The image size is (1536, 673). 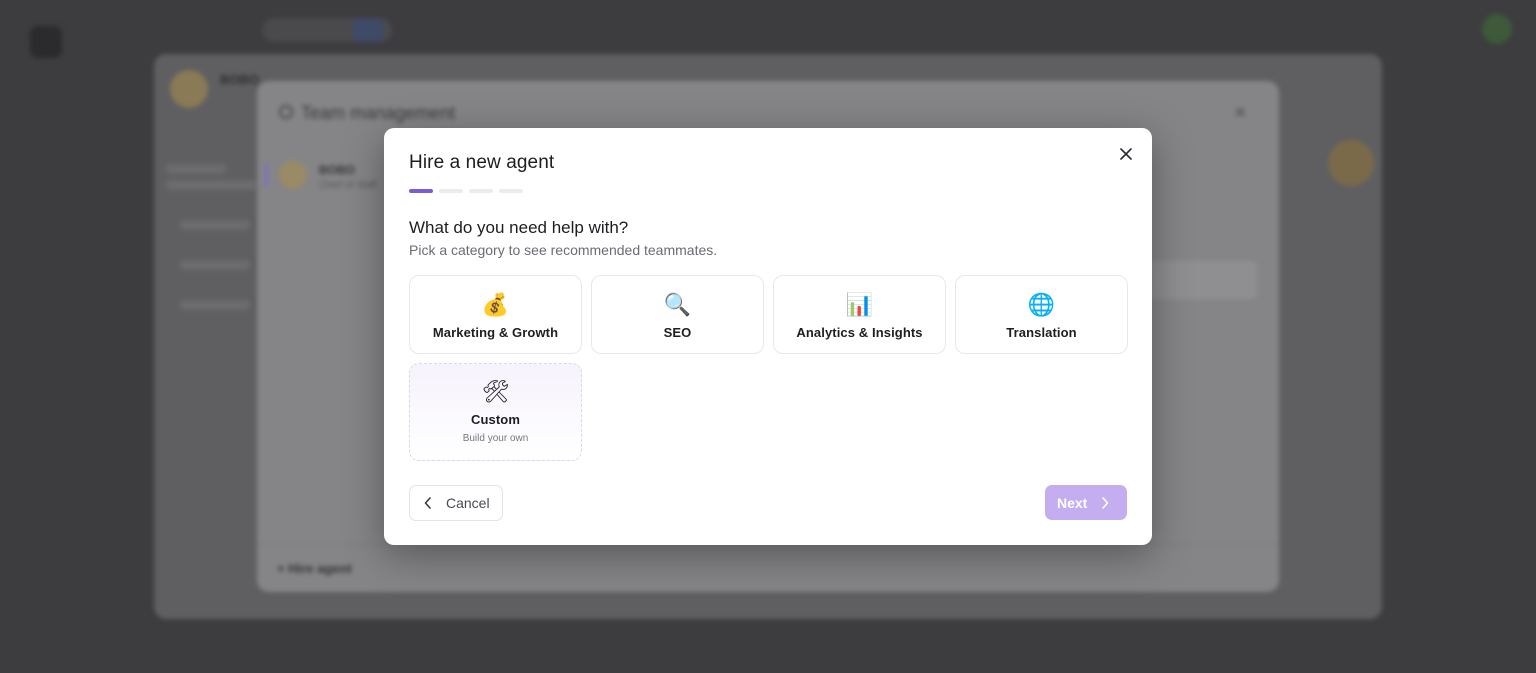 I want to click on money-bag-icon: 💰, so click(x=495, y=304).